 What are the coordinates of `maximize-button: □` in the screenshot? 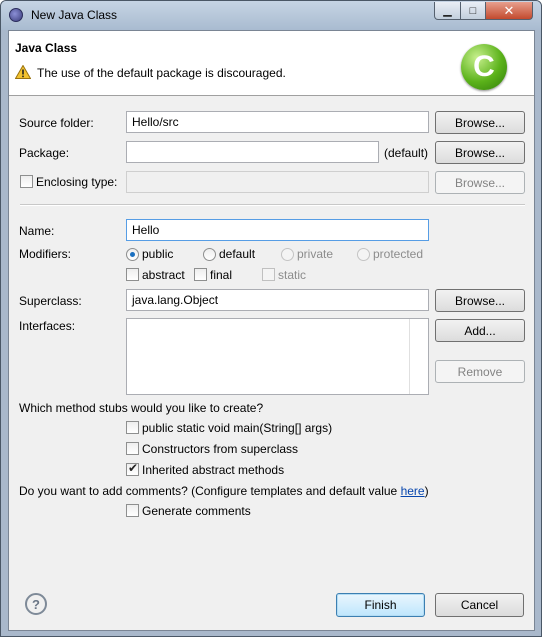 It's located at (473, 11).